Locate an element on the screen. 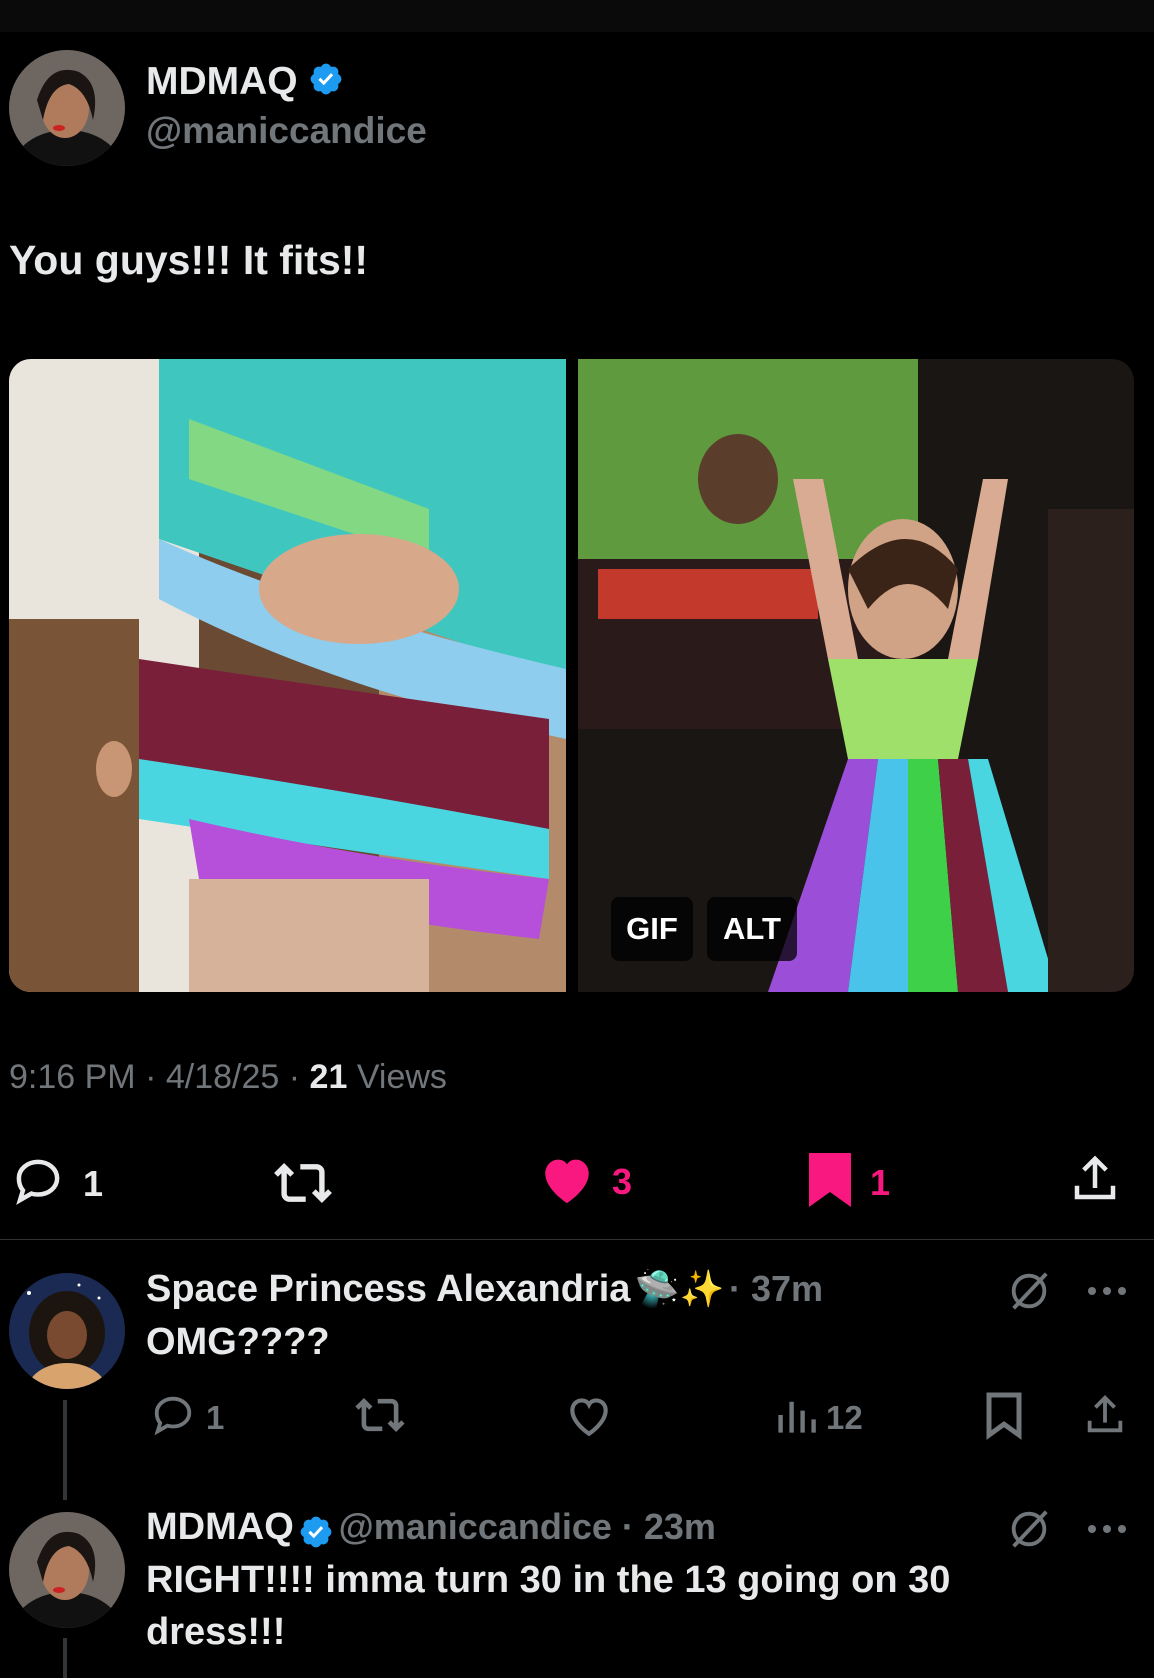 The image size is (1154, 1678). status-bar is located at coordinates (577, 16).